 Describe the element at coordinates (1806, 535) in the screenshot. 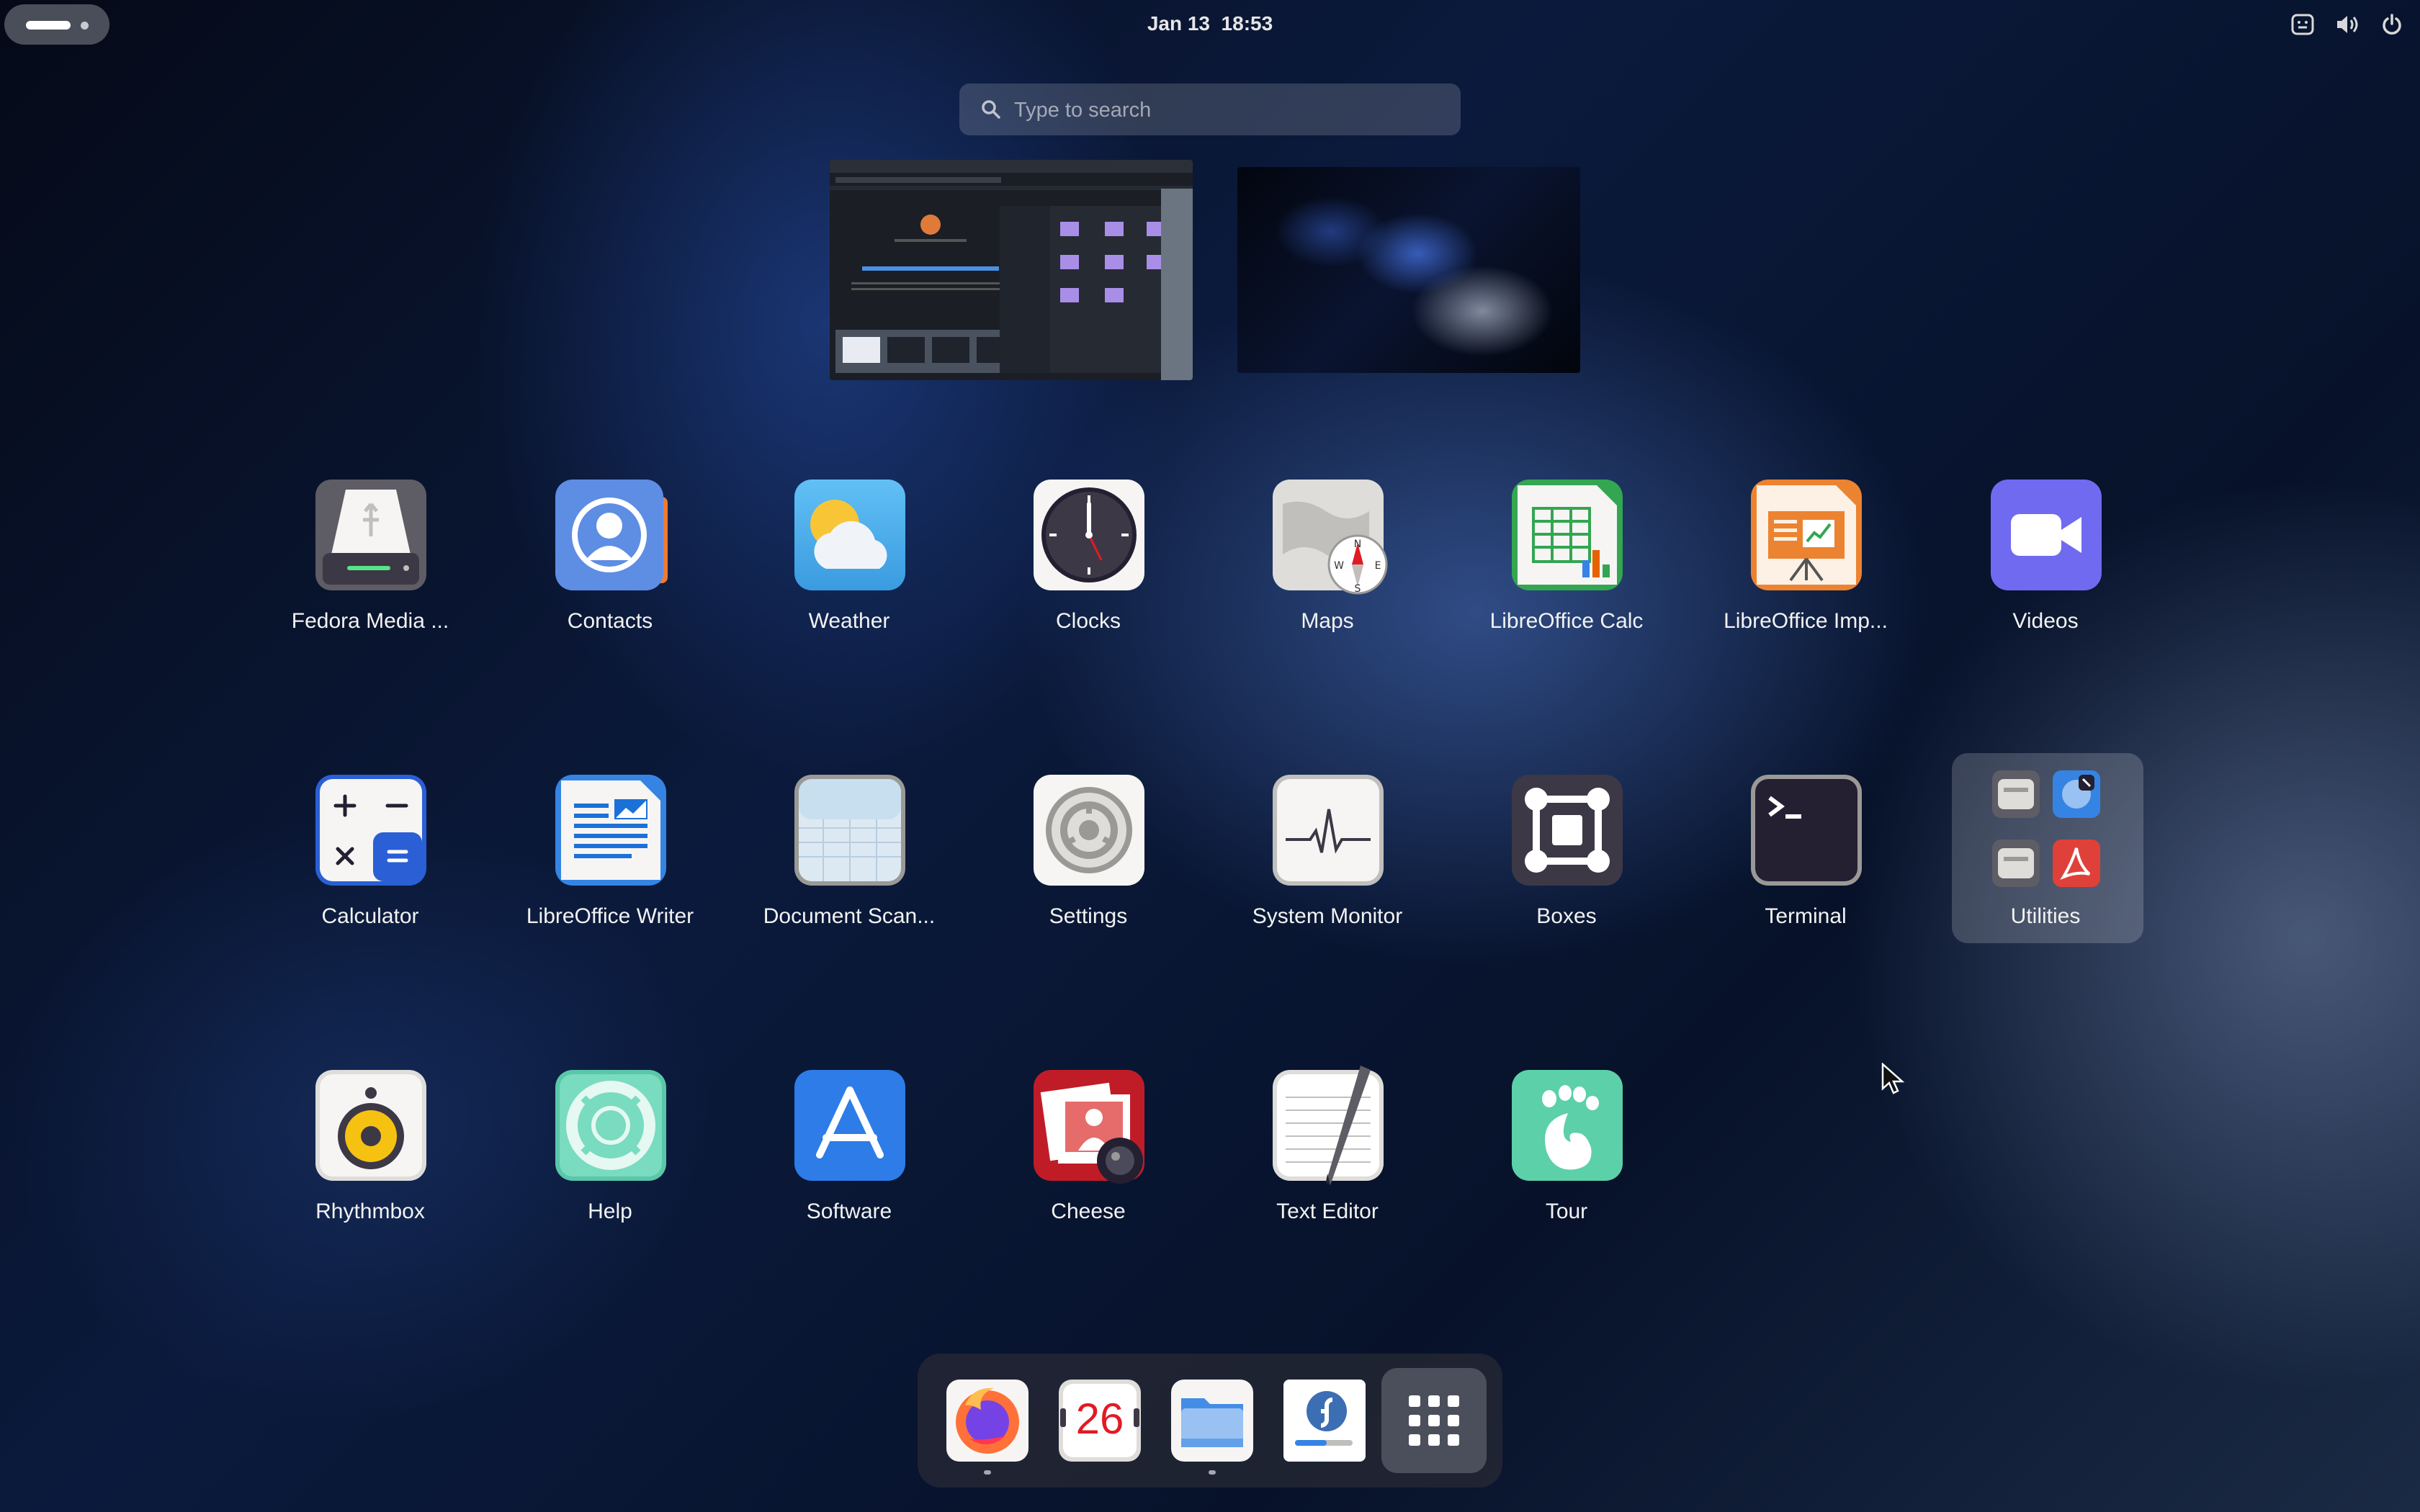

I see `presentation-icon` at that location.